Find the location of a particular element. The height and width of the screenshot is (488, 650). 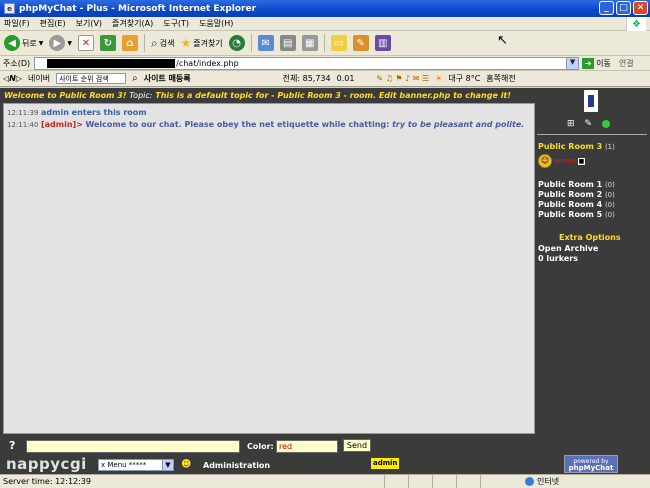

stop-icon: ✕ is located at coordinates (85, 43).